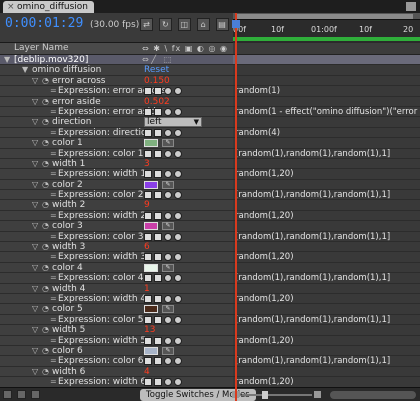  Describe the element at coordinates (151, 350) in the screenshot. I see `color-swatch` at that location.